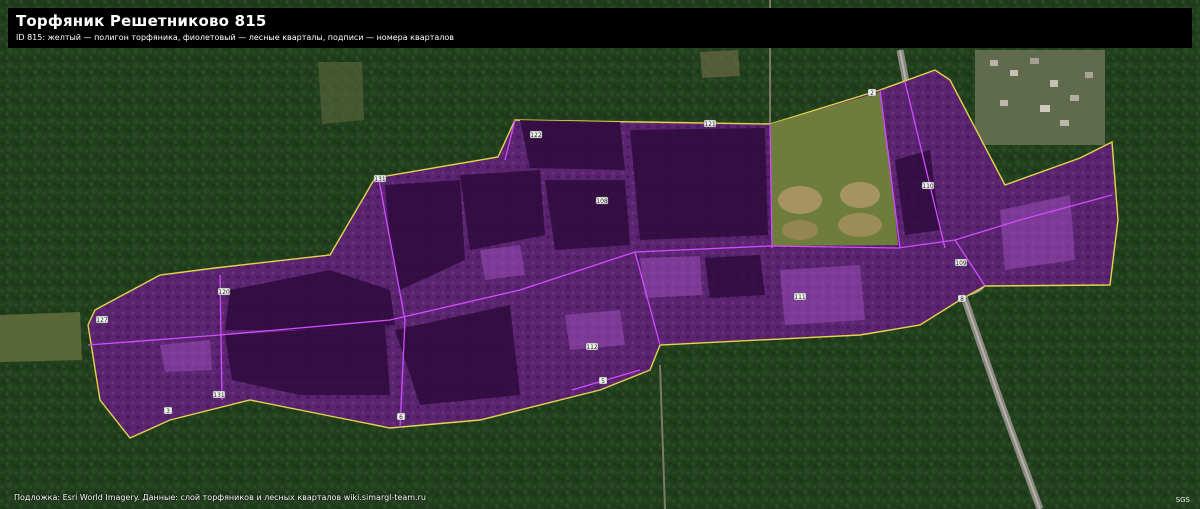 The width and height of the screenshot is (1200, 509). What do you see at coordinates (41, 337) in the screenshot?
I see `open-field-west` at bounding box center [41, 337].